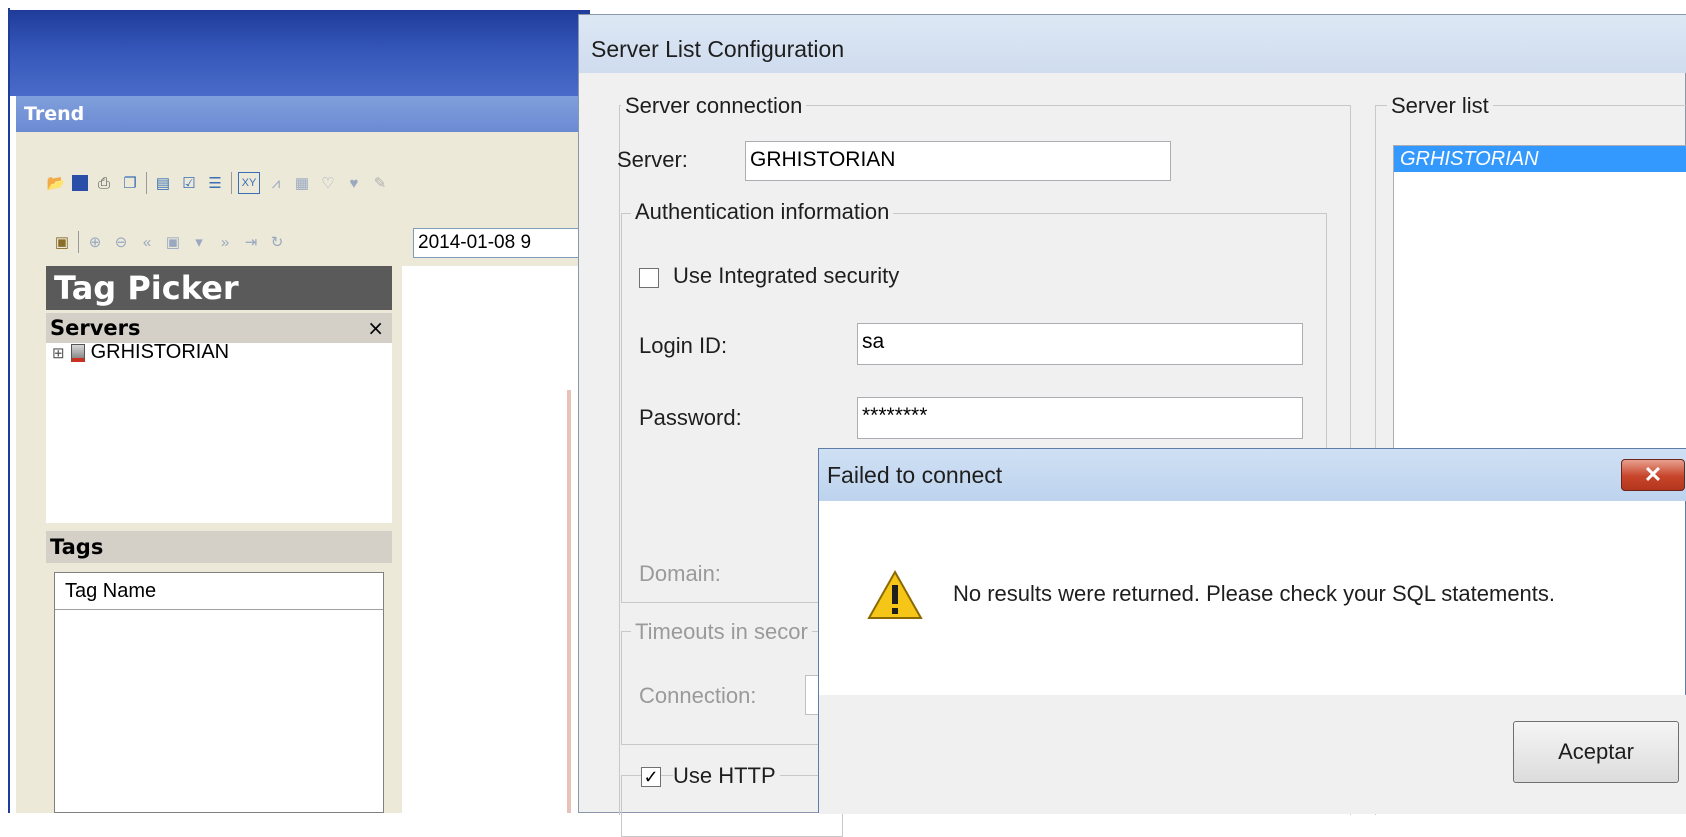 This screenshot has height=837, width=1686. Describe the element at coordinates (698, 695) in the screenshot. I see `connection-timeout-label: Connection:` at that location.